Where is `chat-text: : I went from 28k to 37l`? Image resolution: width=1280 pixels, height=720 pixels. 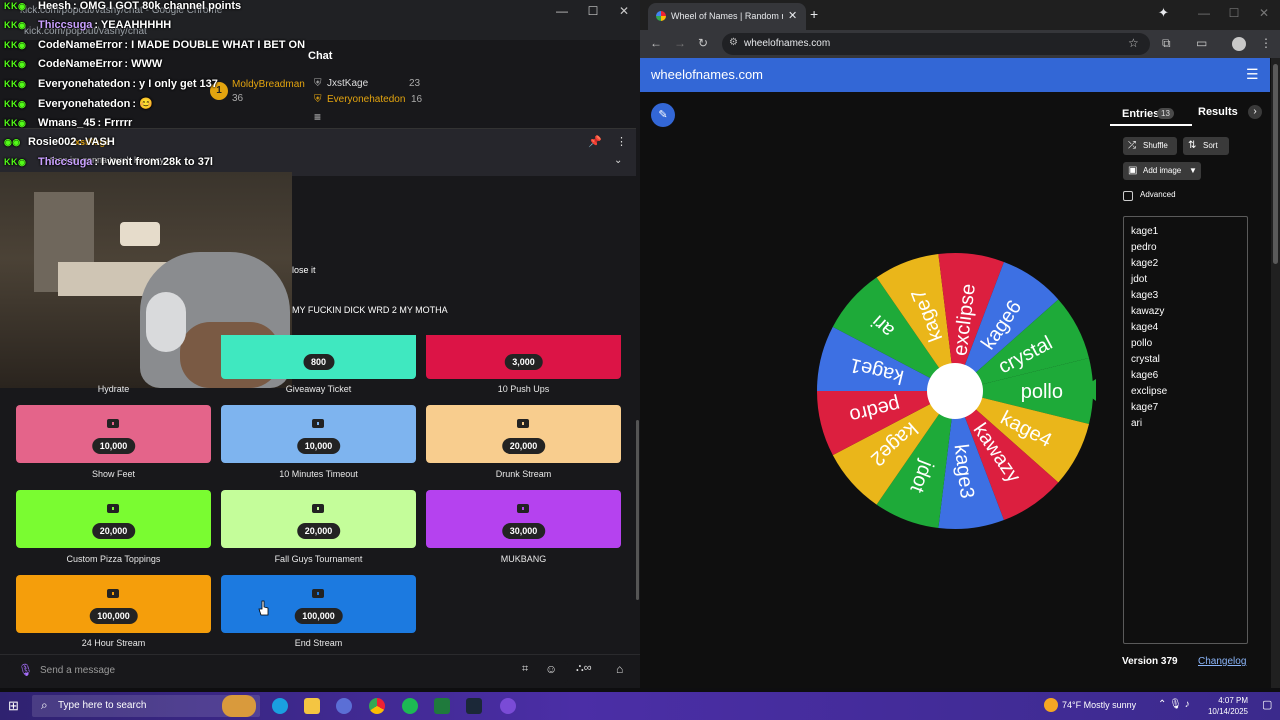 chat-text: : I went from 28k to 37l is located at coordinates (153, 162).